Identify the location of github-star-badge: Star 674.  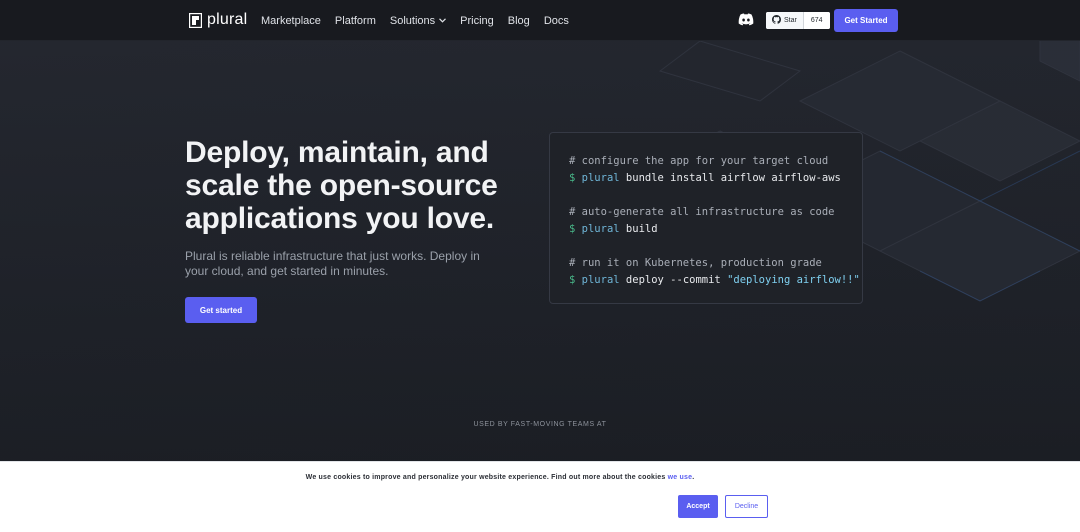
(798, 20).